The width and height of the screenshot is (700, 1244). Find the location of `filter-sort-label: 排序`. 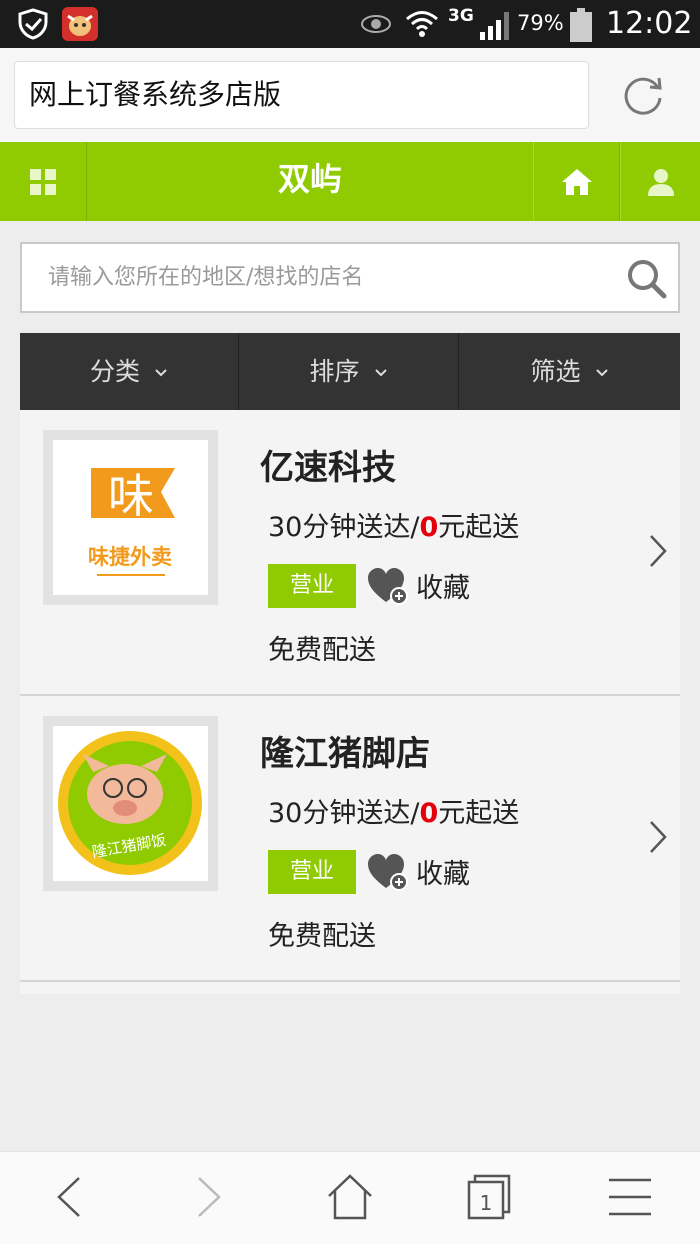

filter-sort-label: 排序 is located at coordinates (334, 371).